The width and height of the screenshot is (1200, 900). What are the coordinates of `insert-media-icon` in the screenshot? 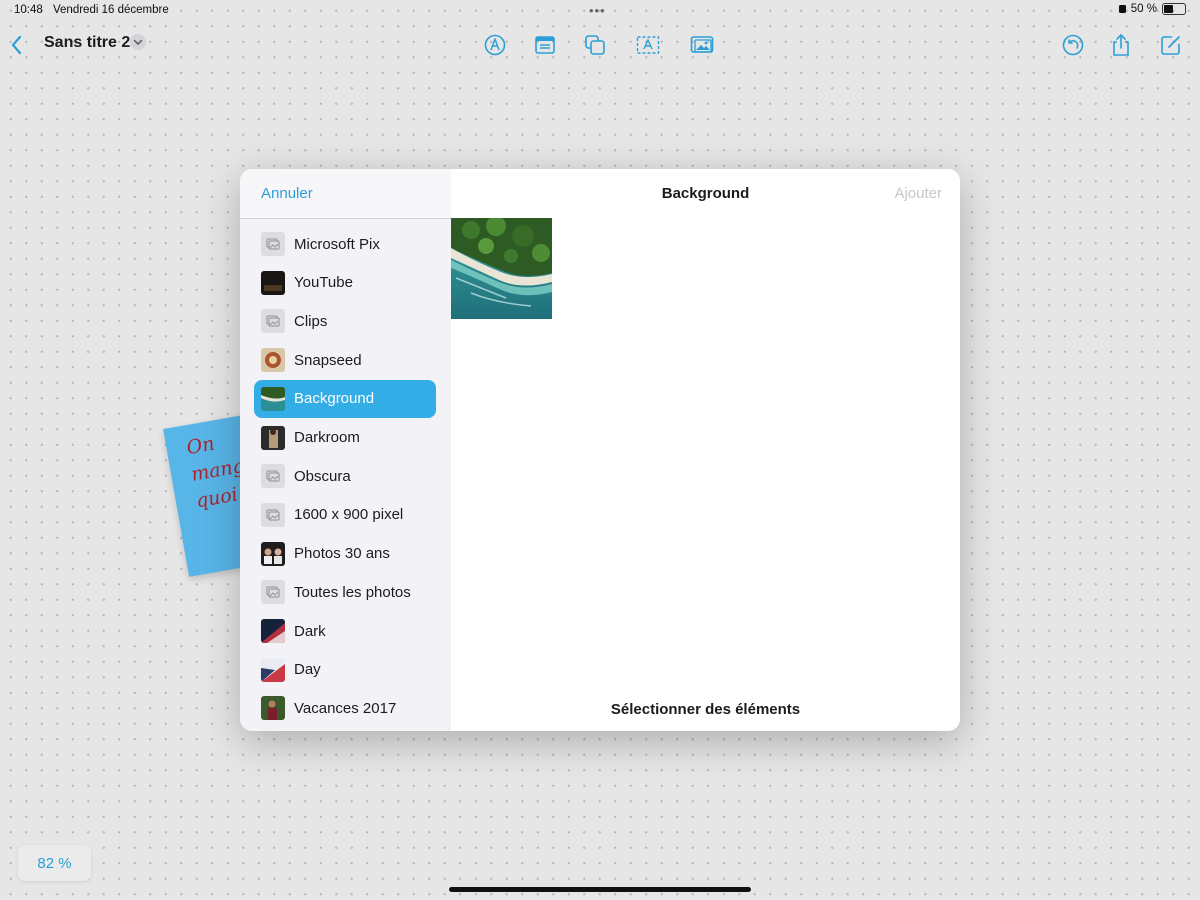 It's located at (702, 45).